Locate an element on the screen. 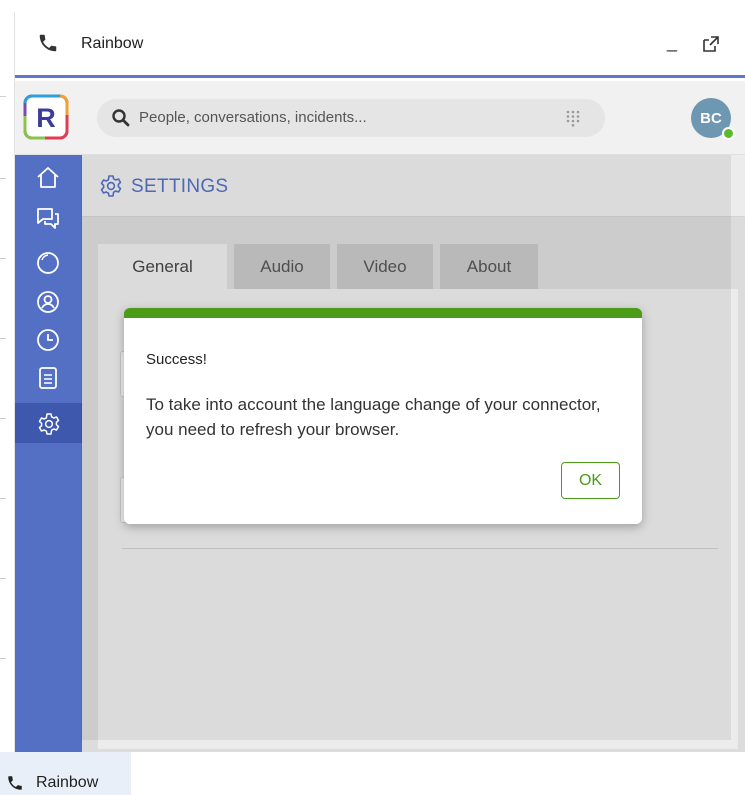 The width and height of the screenshot is (745, 795). popout-icon is located at coordinates (711, 44).